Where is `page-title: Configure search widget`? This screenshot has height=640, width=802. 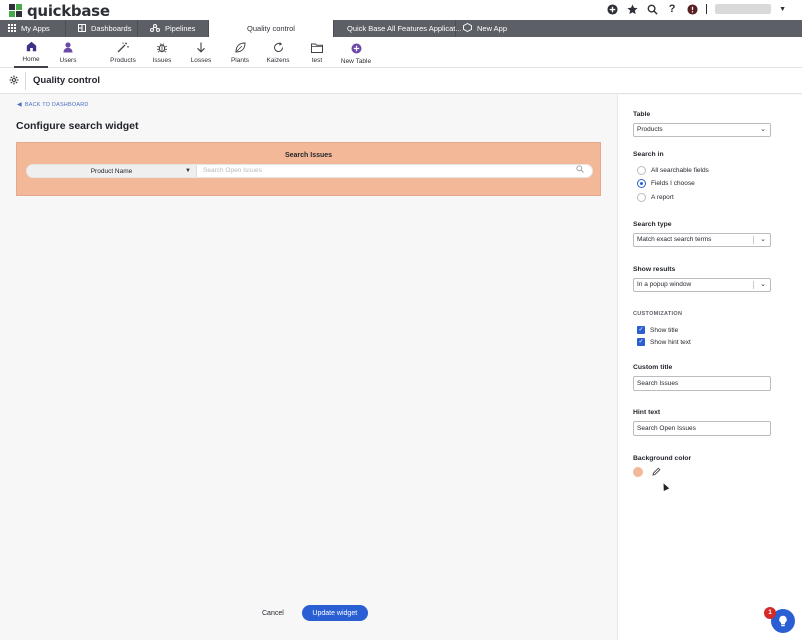 page-title: Configure search widget is located at coordinates (77, 126).